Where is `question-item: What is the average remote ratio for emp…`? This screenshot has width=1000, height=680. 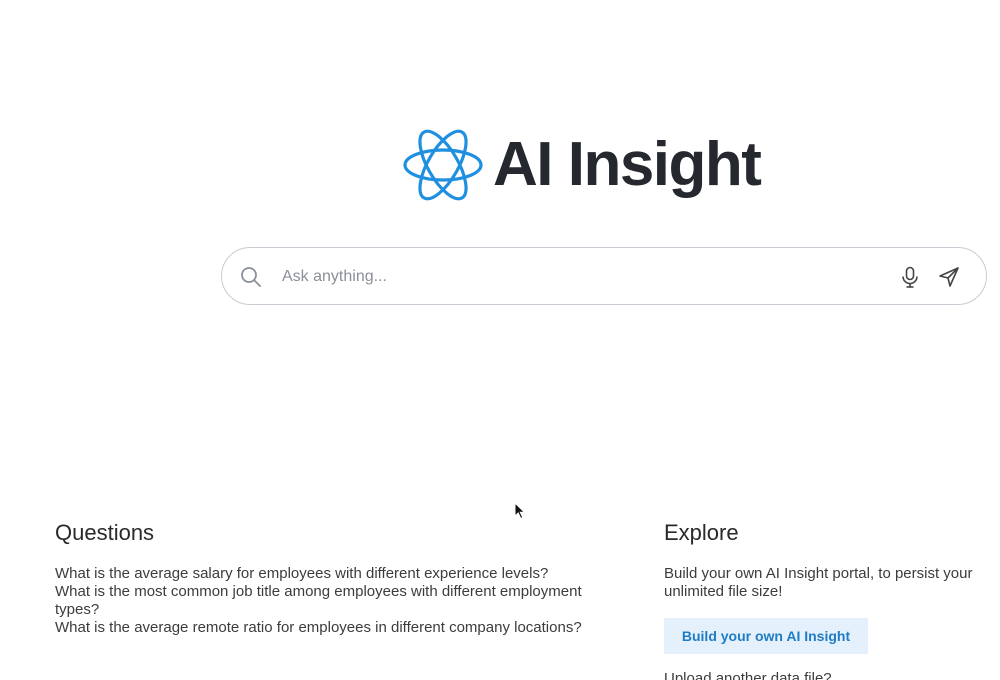
question-item: What is the average remote ratio for emp… is located at coordinates (325, 628).